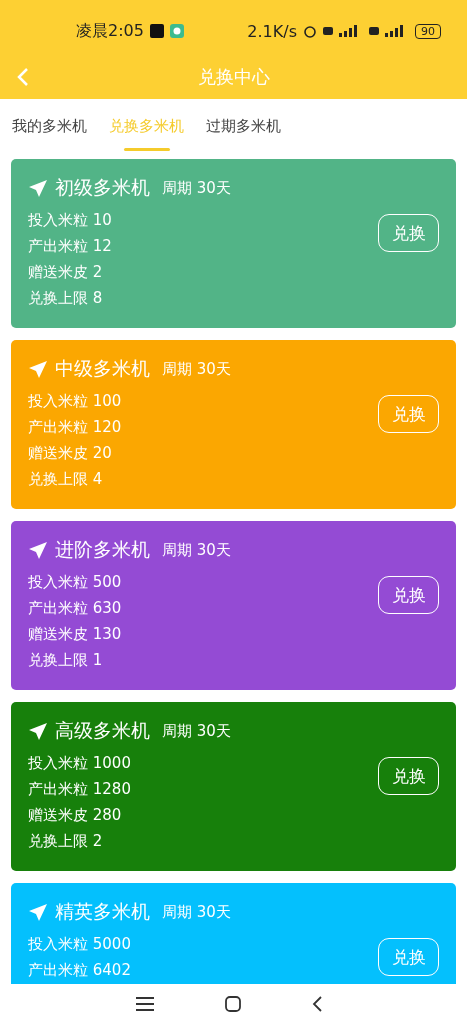  Describe the element at coordinates (80, 970) in the screenshot. I see `machine-detail: 产出米粒 6402` at that location.